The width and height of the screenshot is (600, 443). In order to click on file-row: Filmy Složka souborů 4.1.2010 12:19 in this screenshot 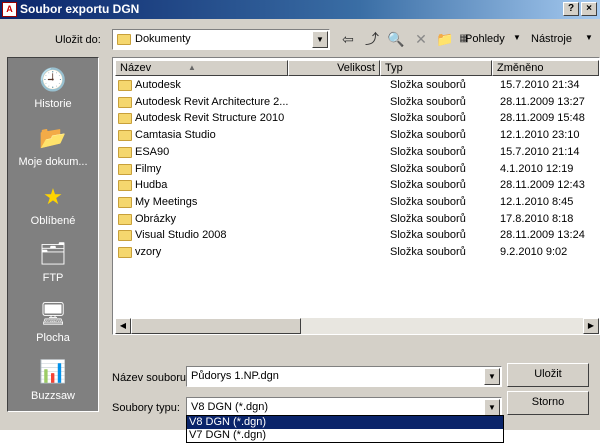, I will do `click(357, 170)`.